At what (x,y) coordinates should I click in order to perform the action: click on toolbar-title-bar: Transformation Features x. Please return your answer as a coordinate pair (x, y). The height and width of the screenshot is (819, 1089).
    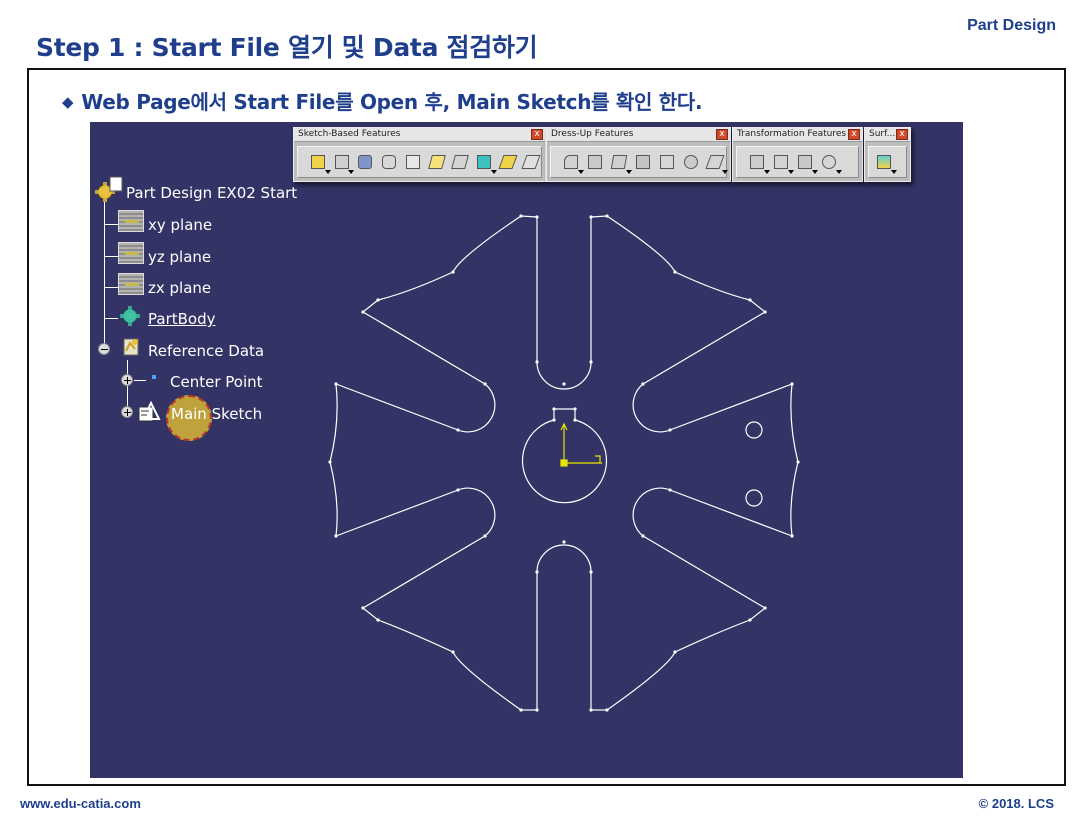
    Looking at the image, I should click on (797, 135).